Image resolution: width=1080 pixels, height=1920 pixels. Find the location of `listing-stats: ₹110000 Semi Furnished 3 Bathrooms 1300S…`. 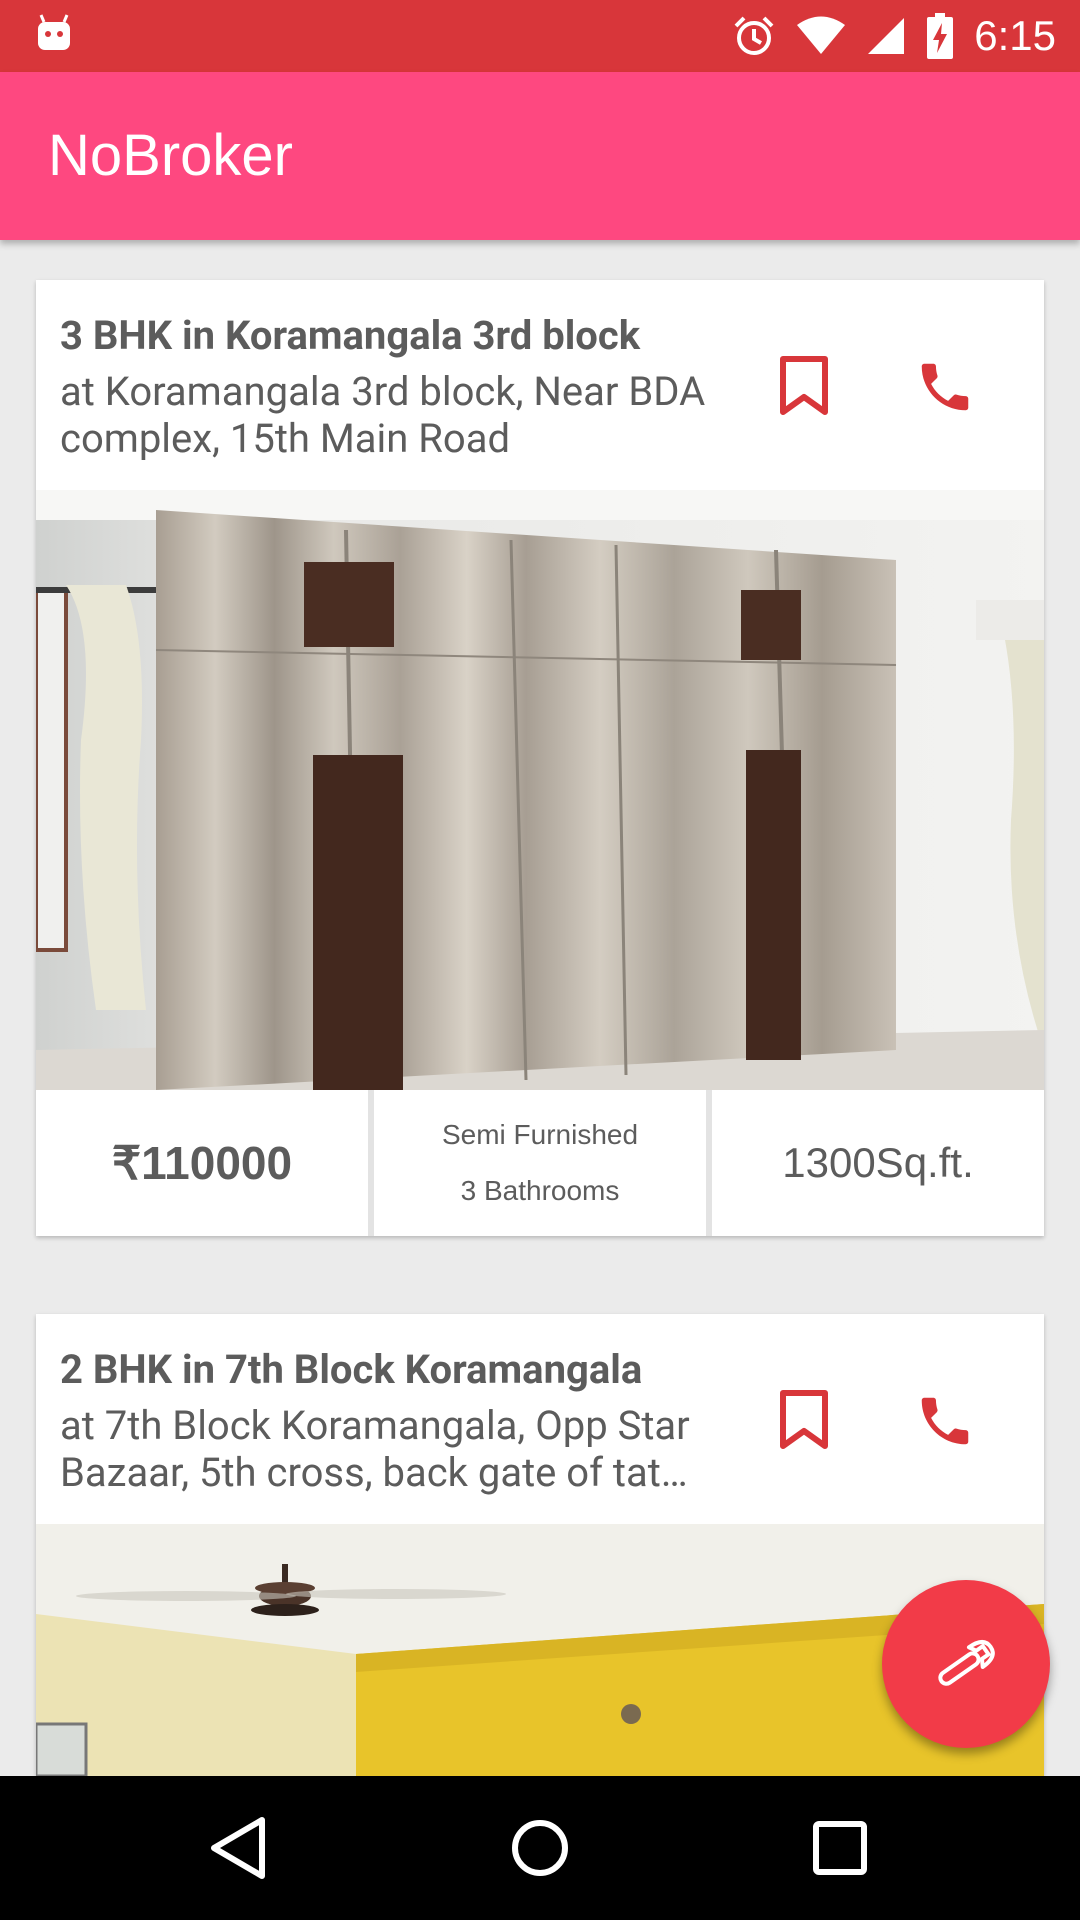

listing-stats: ₹110000 Semi Furnished 3 Bathrooms 1300S… is located at coordinates (540, 1163).